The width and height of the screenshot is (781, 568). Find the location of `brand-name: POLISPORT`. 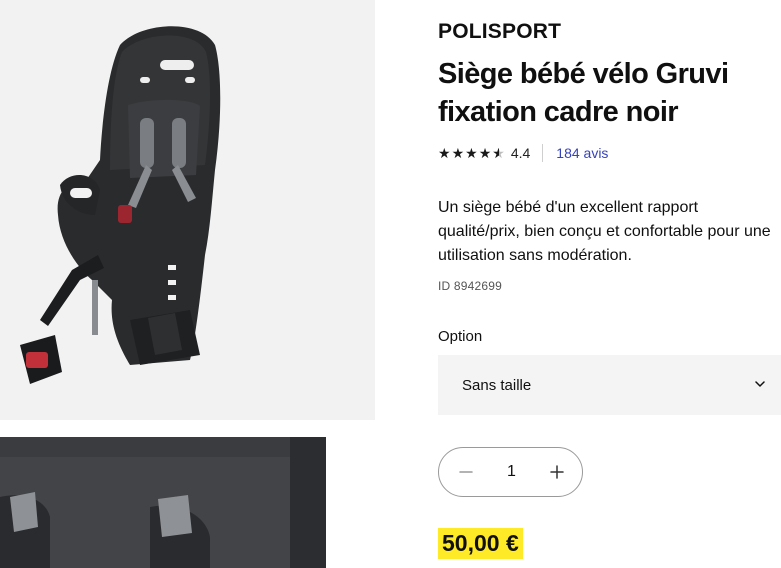

brand-name: POLISPORT is located at coordinates (499, 32).